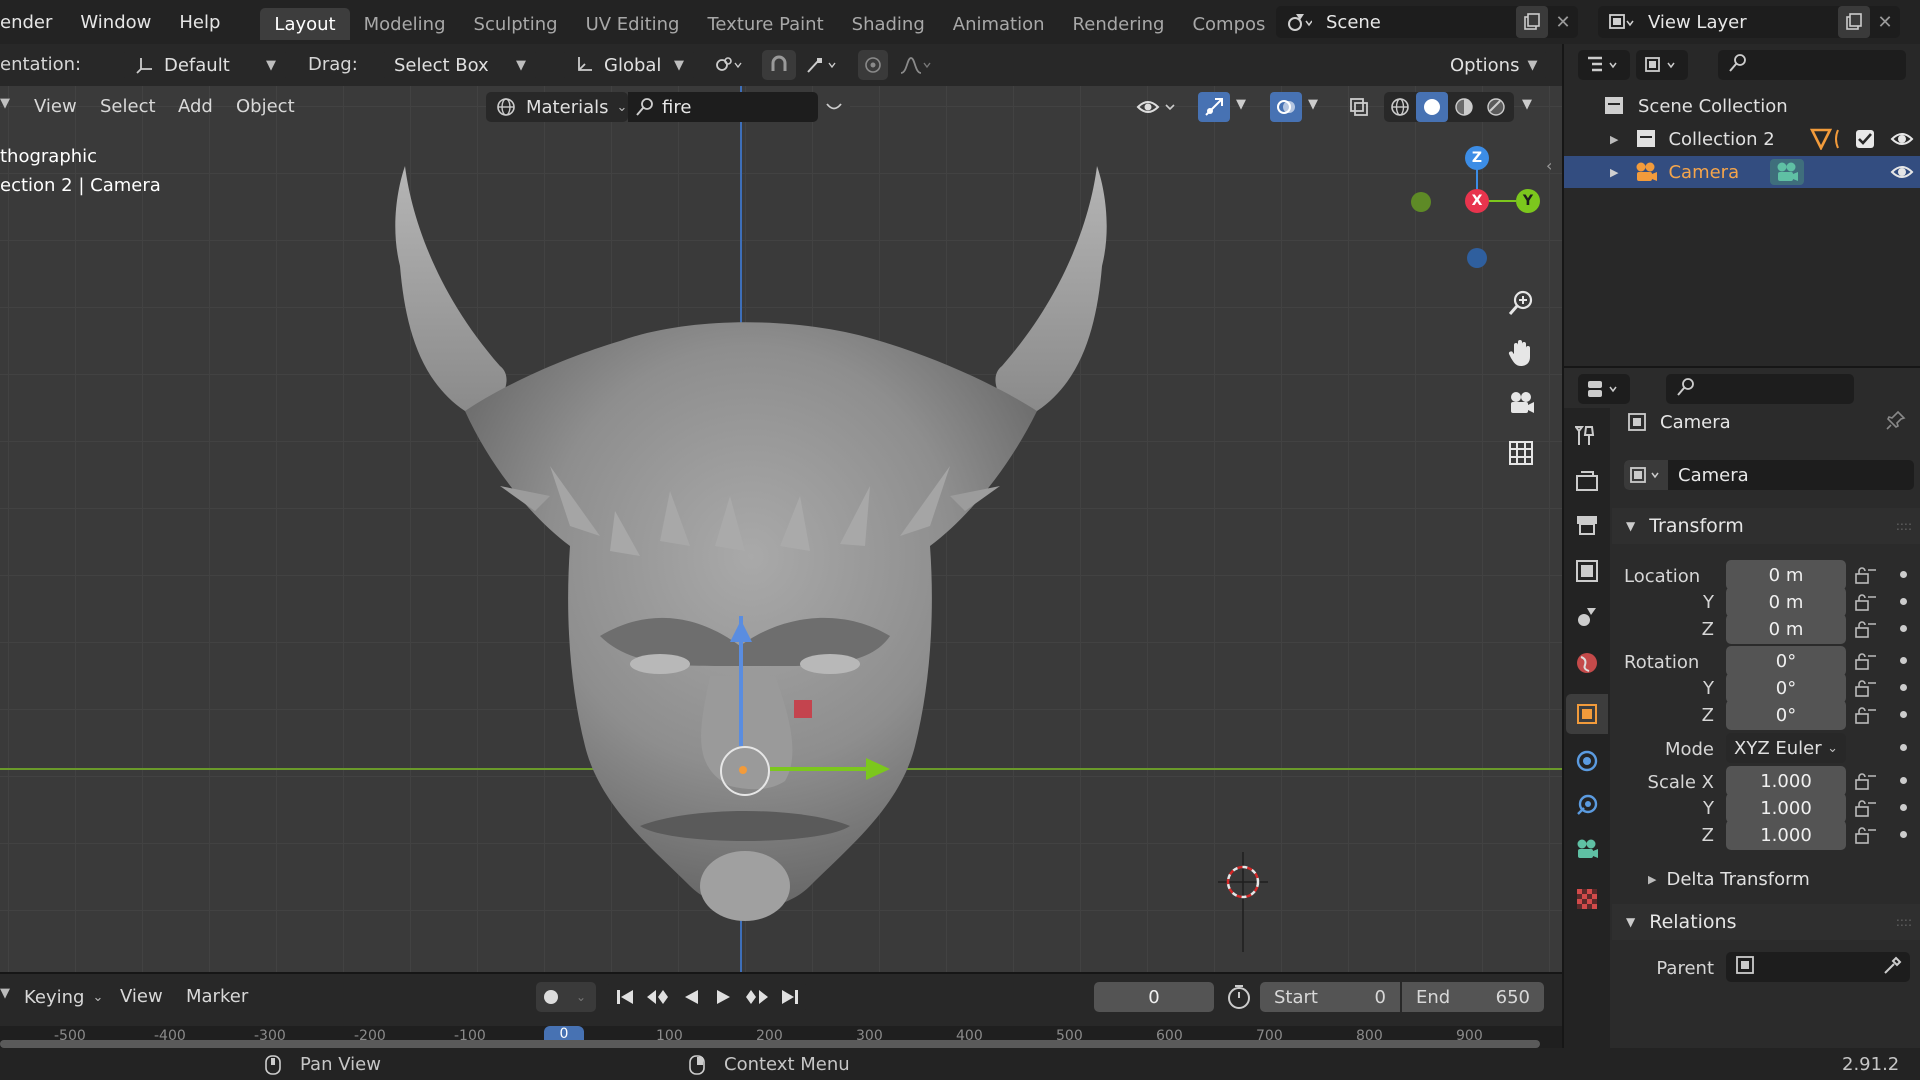 The height and width of the screenshot is (1080, 1920). I want to click on tab-modeling: Modeling, so click(405, 24).